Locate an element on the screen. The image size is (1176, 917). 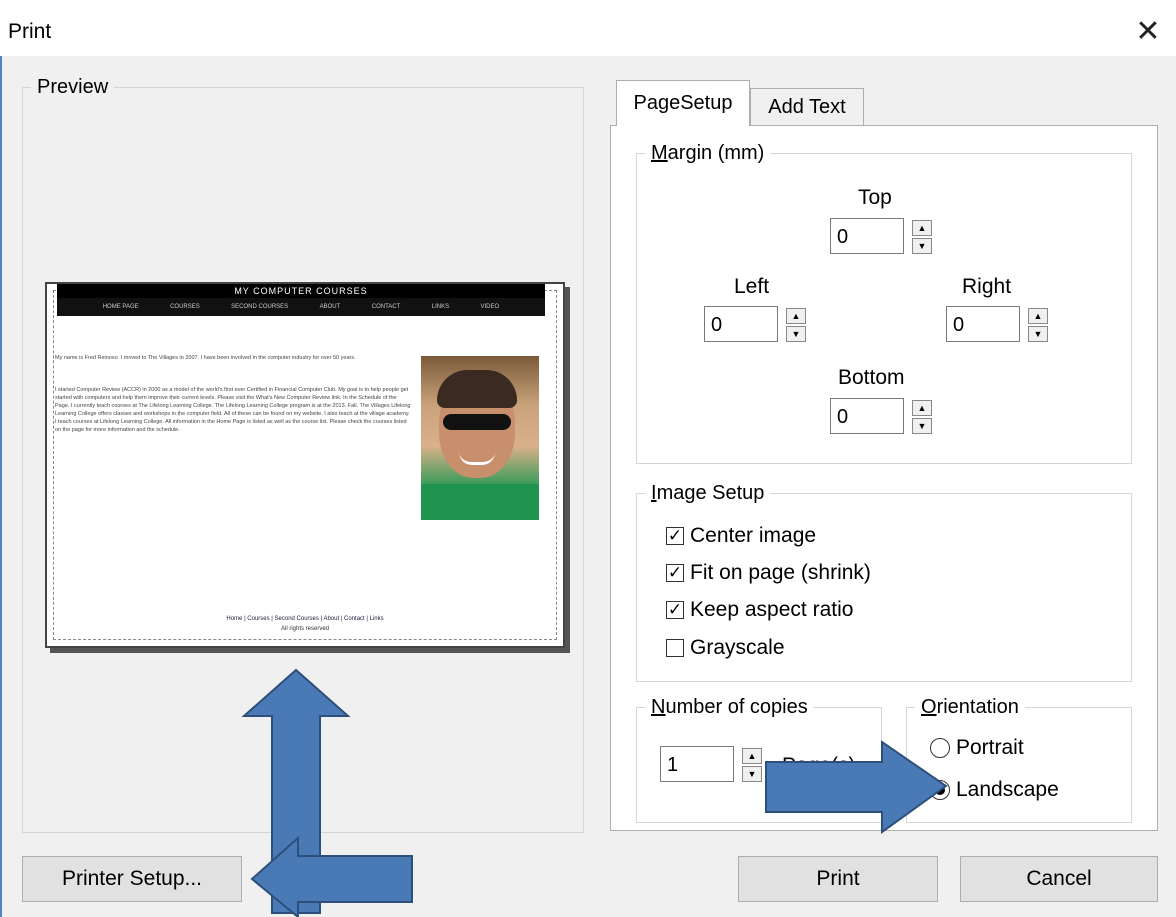
checkbox-label: Center image is located at coordinates (753, 535).